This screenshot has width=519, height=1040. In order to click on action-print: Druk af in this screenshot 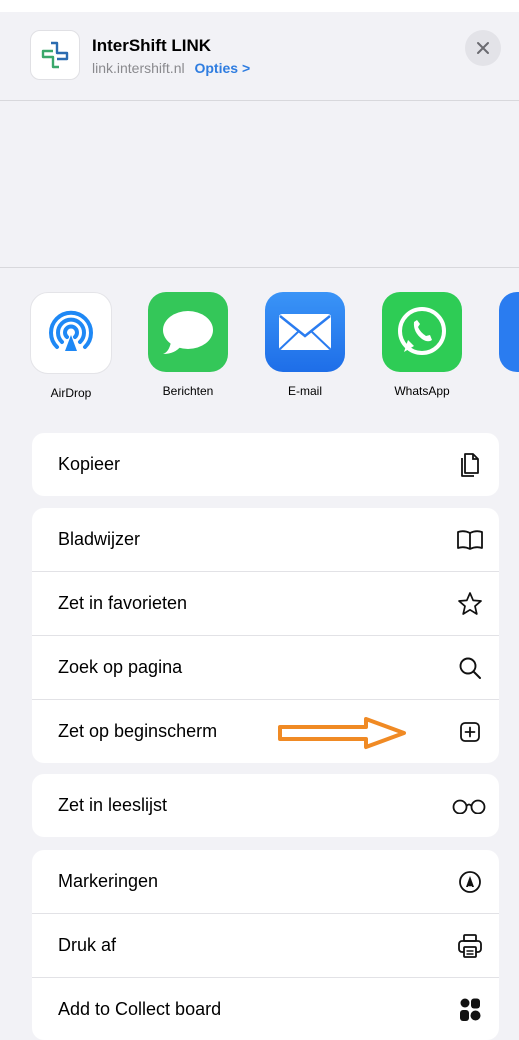, I will do `click(265, 945)`.